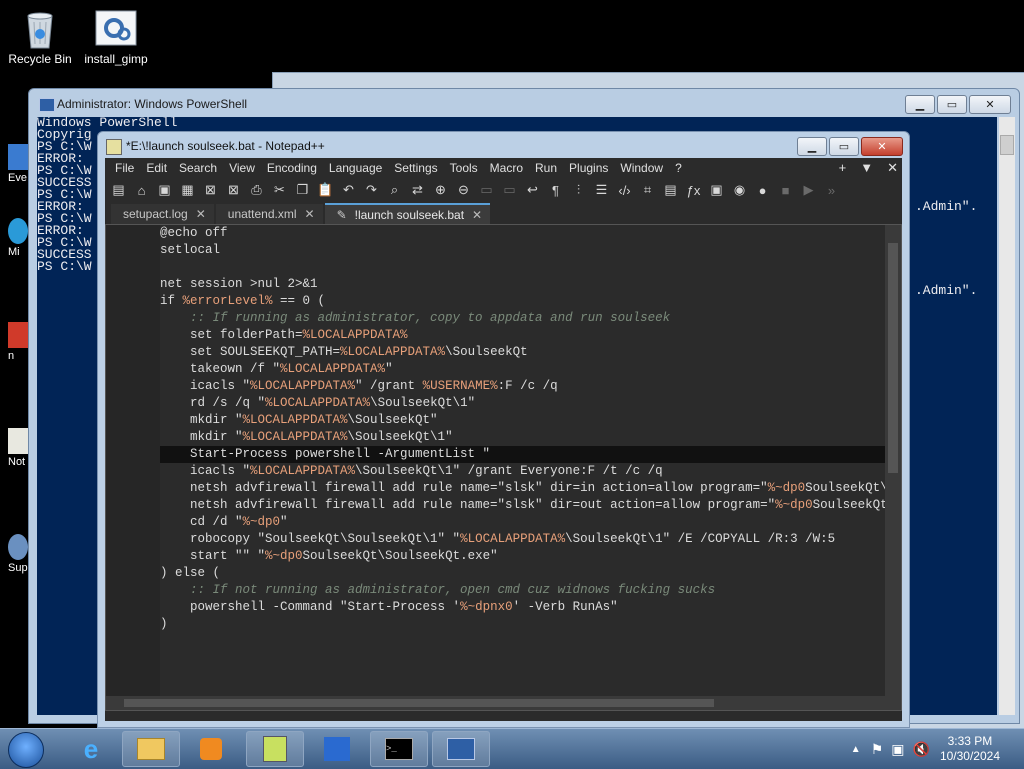 This screenshot has width=1024, height=769. I want to click on code-line: 9 takeown /f "%LOCALAPPDATA%", so click(522, 369).